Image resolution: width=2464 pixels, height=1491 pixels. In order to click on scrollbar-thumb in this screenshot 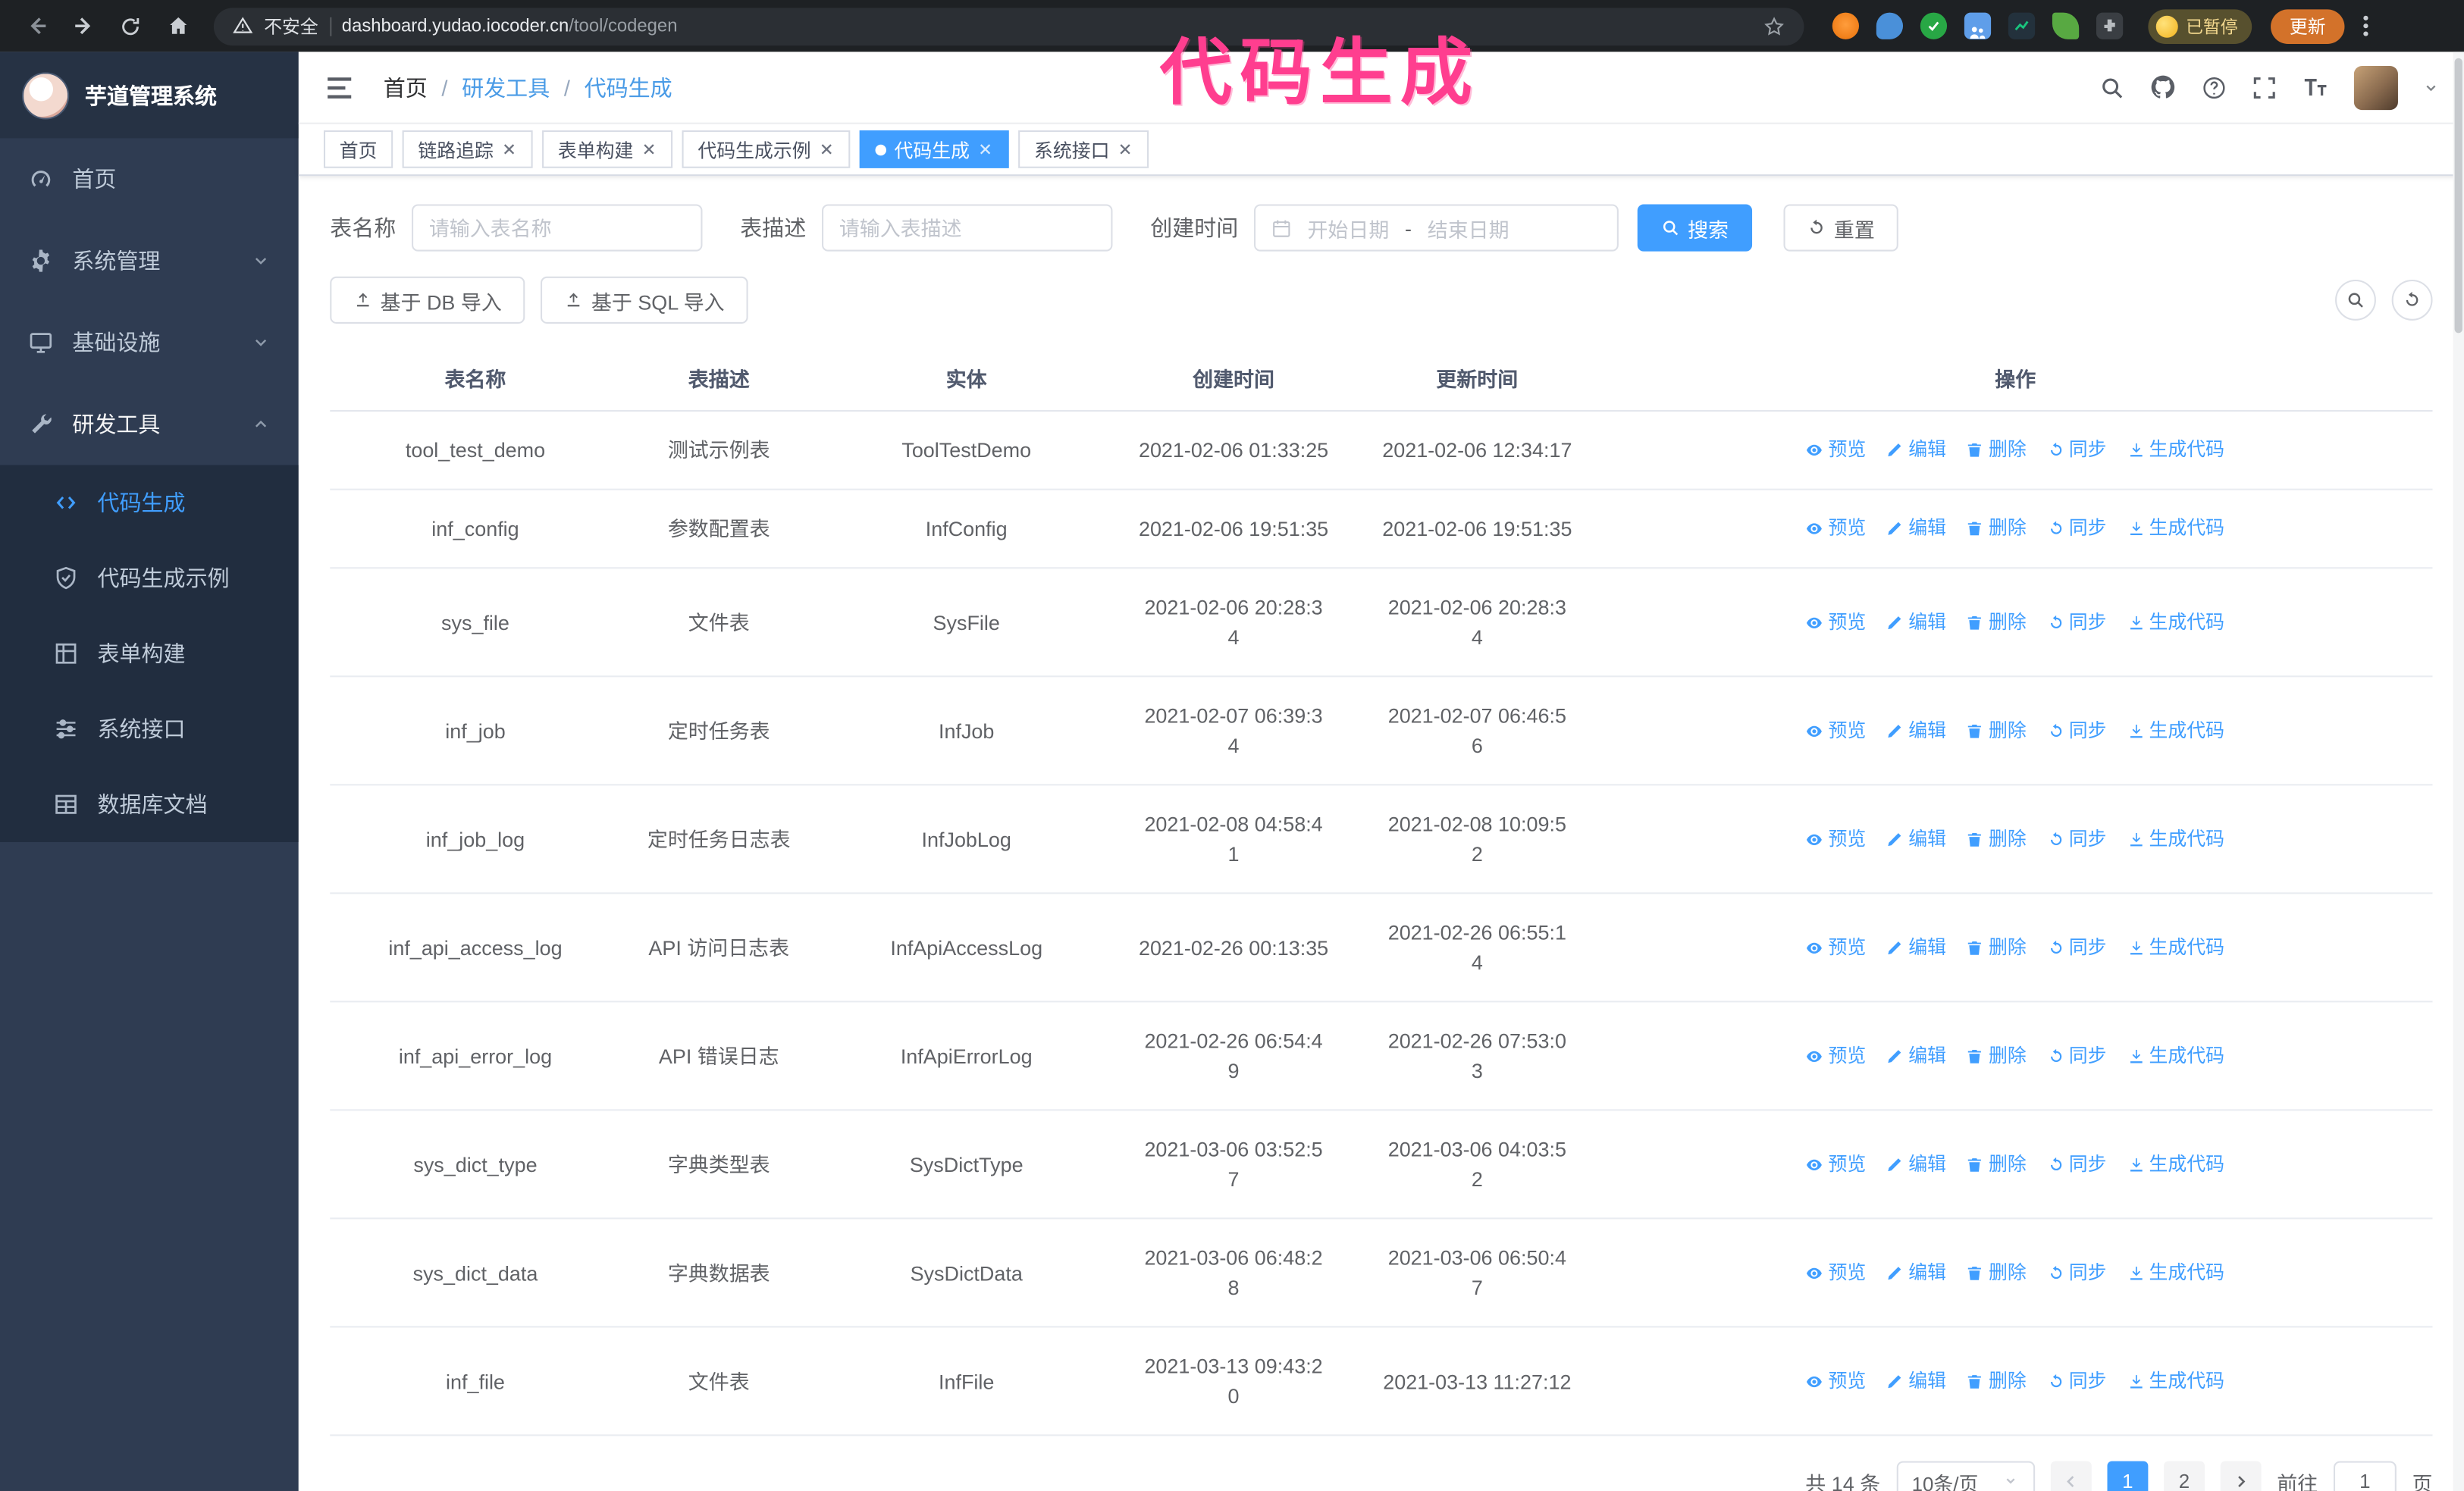, I will do `click(2458, 196)`.